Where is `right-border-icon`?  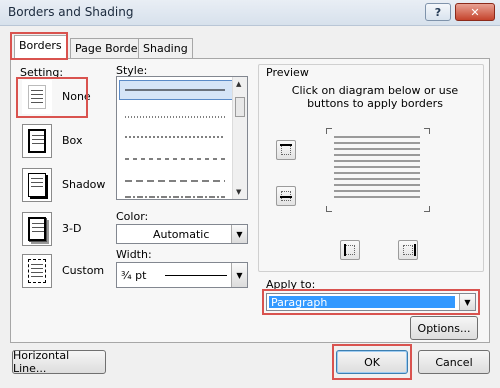 right-border-icon is located at coordinates (408, 250).